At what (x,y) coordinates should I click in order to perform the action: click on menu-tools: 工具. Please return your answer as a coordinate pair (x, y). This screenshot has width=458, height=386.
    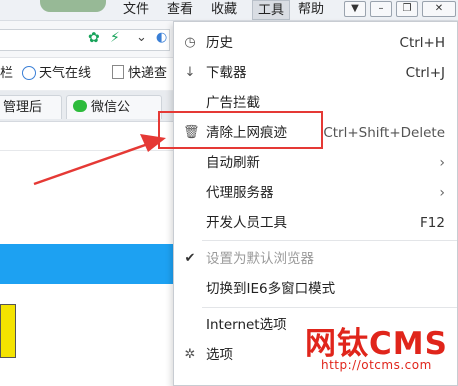
    Looking at the image, I should click on (271, 10).